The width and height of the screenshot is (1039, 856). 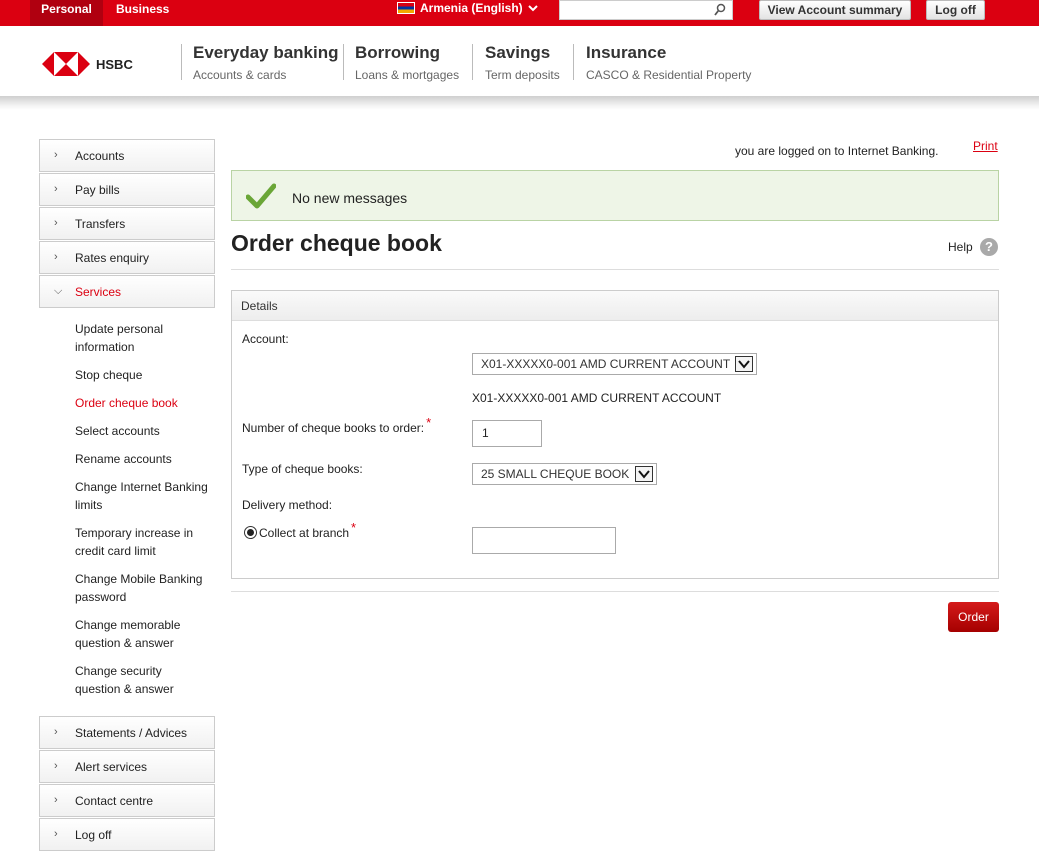 I want to click on hsbc-logo: HSBC, so click(x=87, y=64).